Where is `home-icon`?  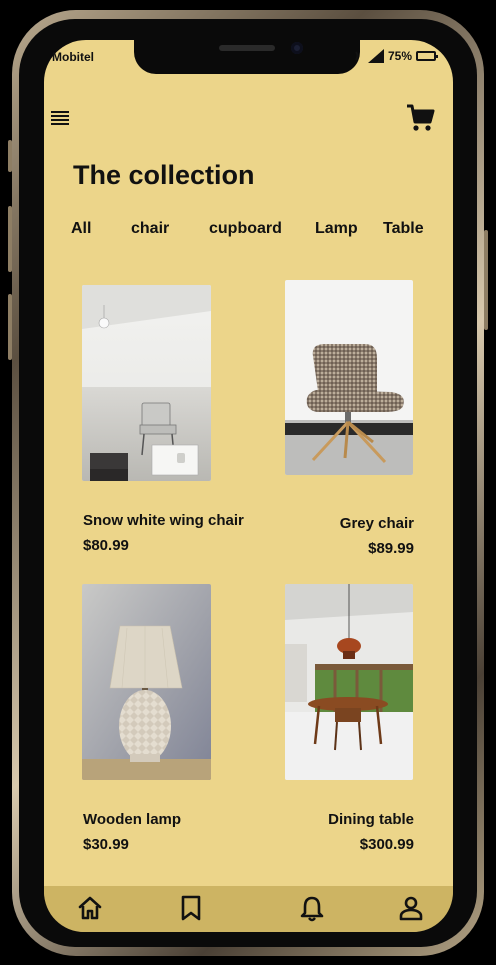
home-icon is located at coordinates (90, 908).